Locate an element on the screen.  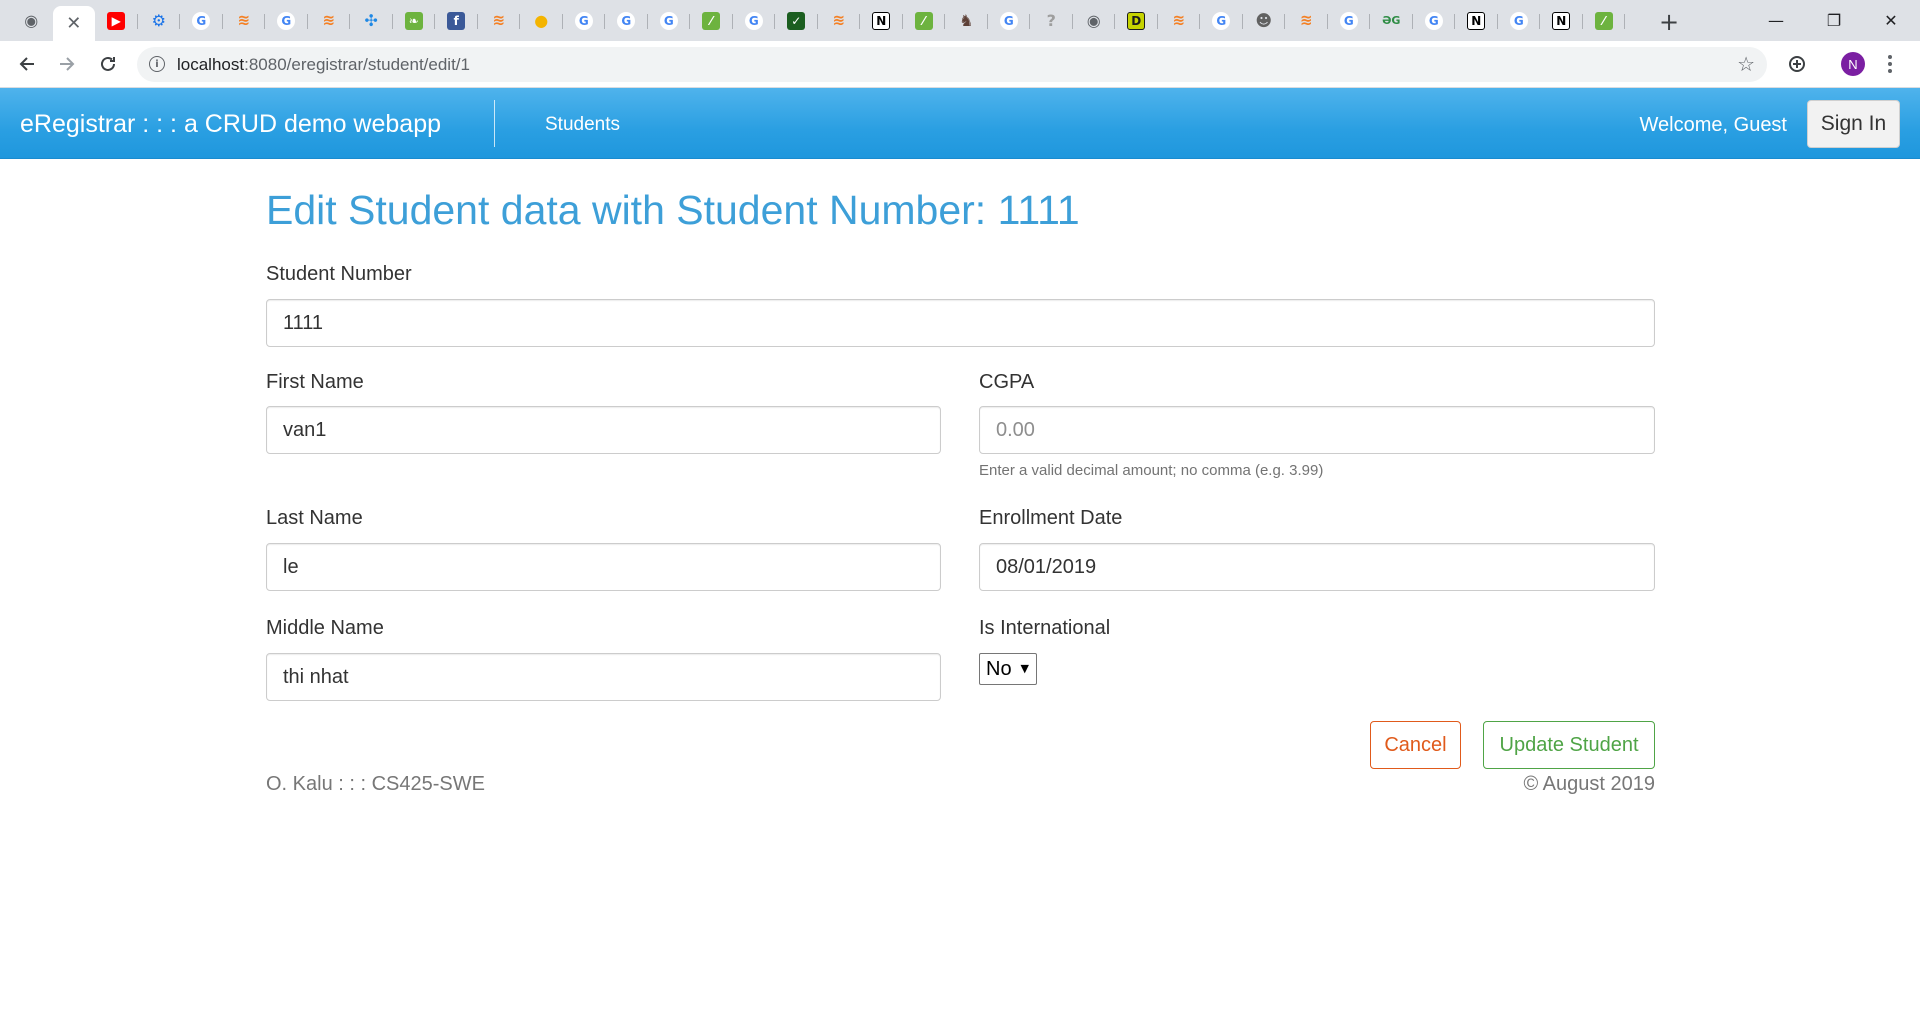
broken-page-icon: ? is located at coordinates (1051, 20).